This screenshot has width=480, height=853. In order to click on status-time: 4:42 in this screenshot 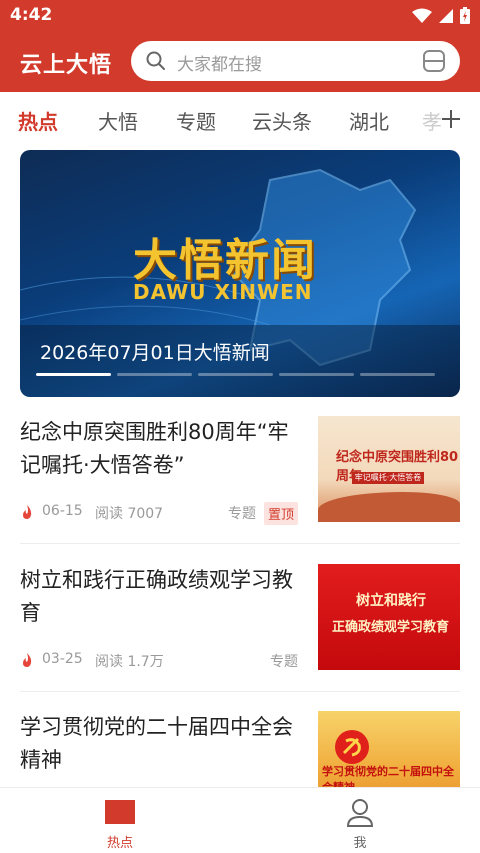, I will do `click(31, 15)`.